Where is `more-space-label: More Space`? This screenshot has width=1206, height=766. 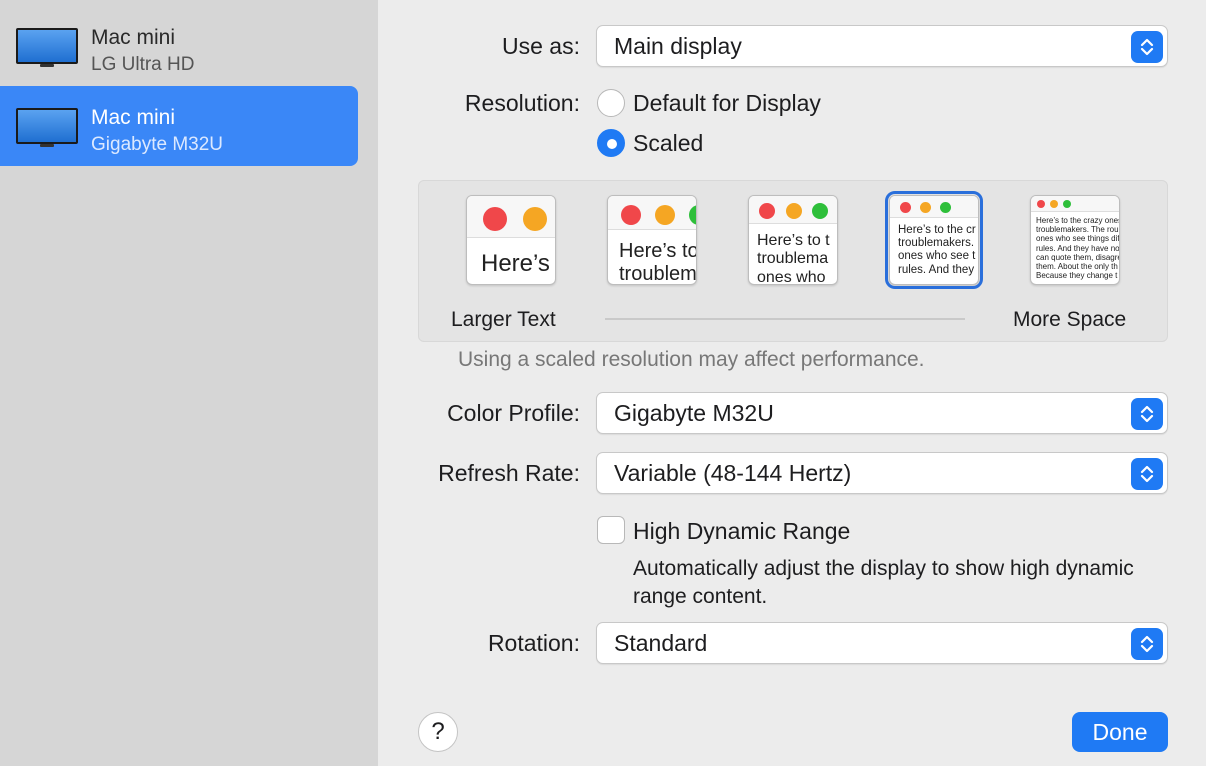
more-space-label: More Space is located at coordinates (1070, 319).